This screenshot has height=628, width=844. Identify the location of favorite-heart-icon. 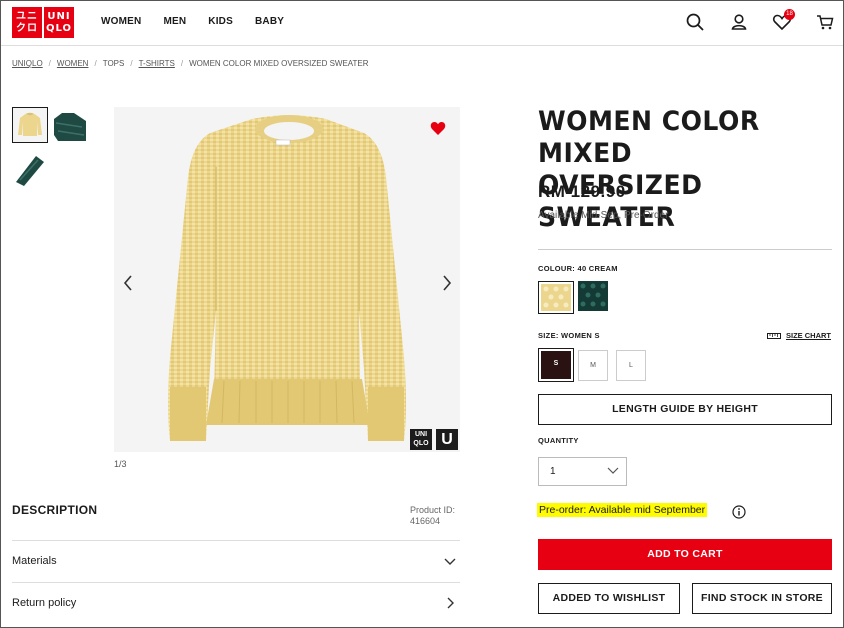
(438, 128).